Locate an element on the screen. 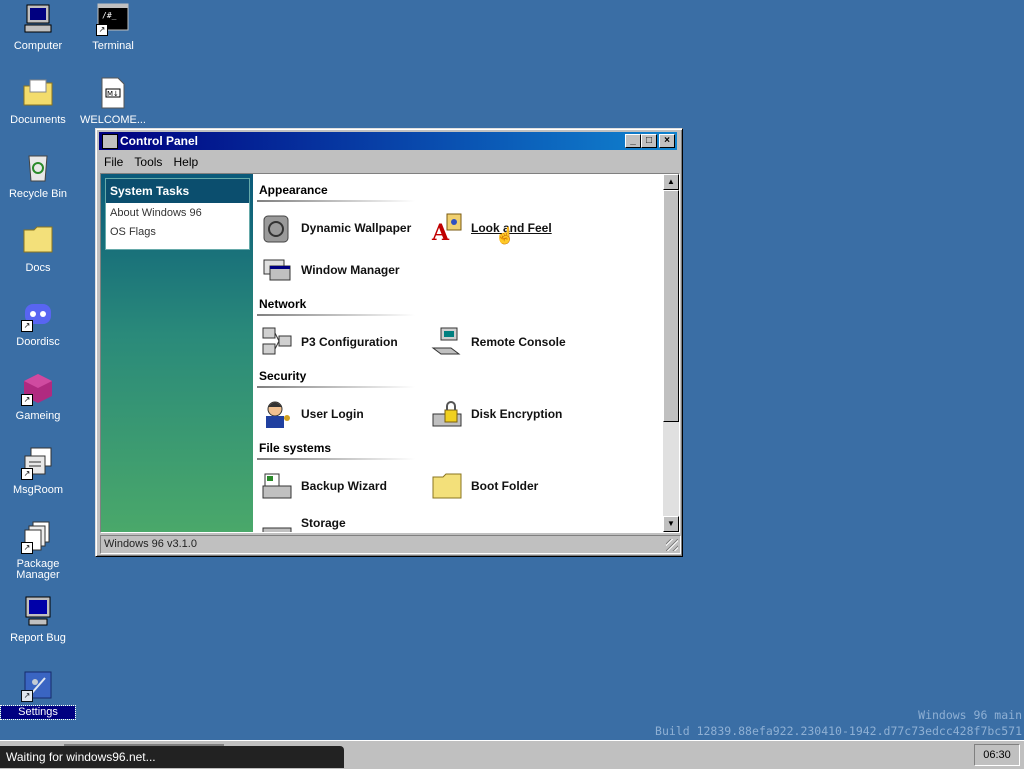 Image resolution: width=1024 pixels, height=769 pixels. clock: 06:30 is located at coordinates (997, 755).